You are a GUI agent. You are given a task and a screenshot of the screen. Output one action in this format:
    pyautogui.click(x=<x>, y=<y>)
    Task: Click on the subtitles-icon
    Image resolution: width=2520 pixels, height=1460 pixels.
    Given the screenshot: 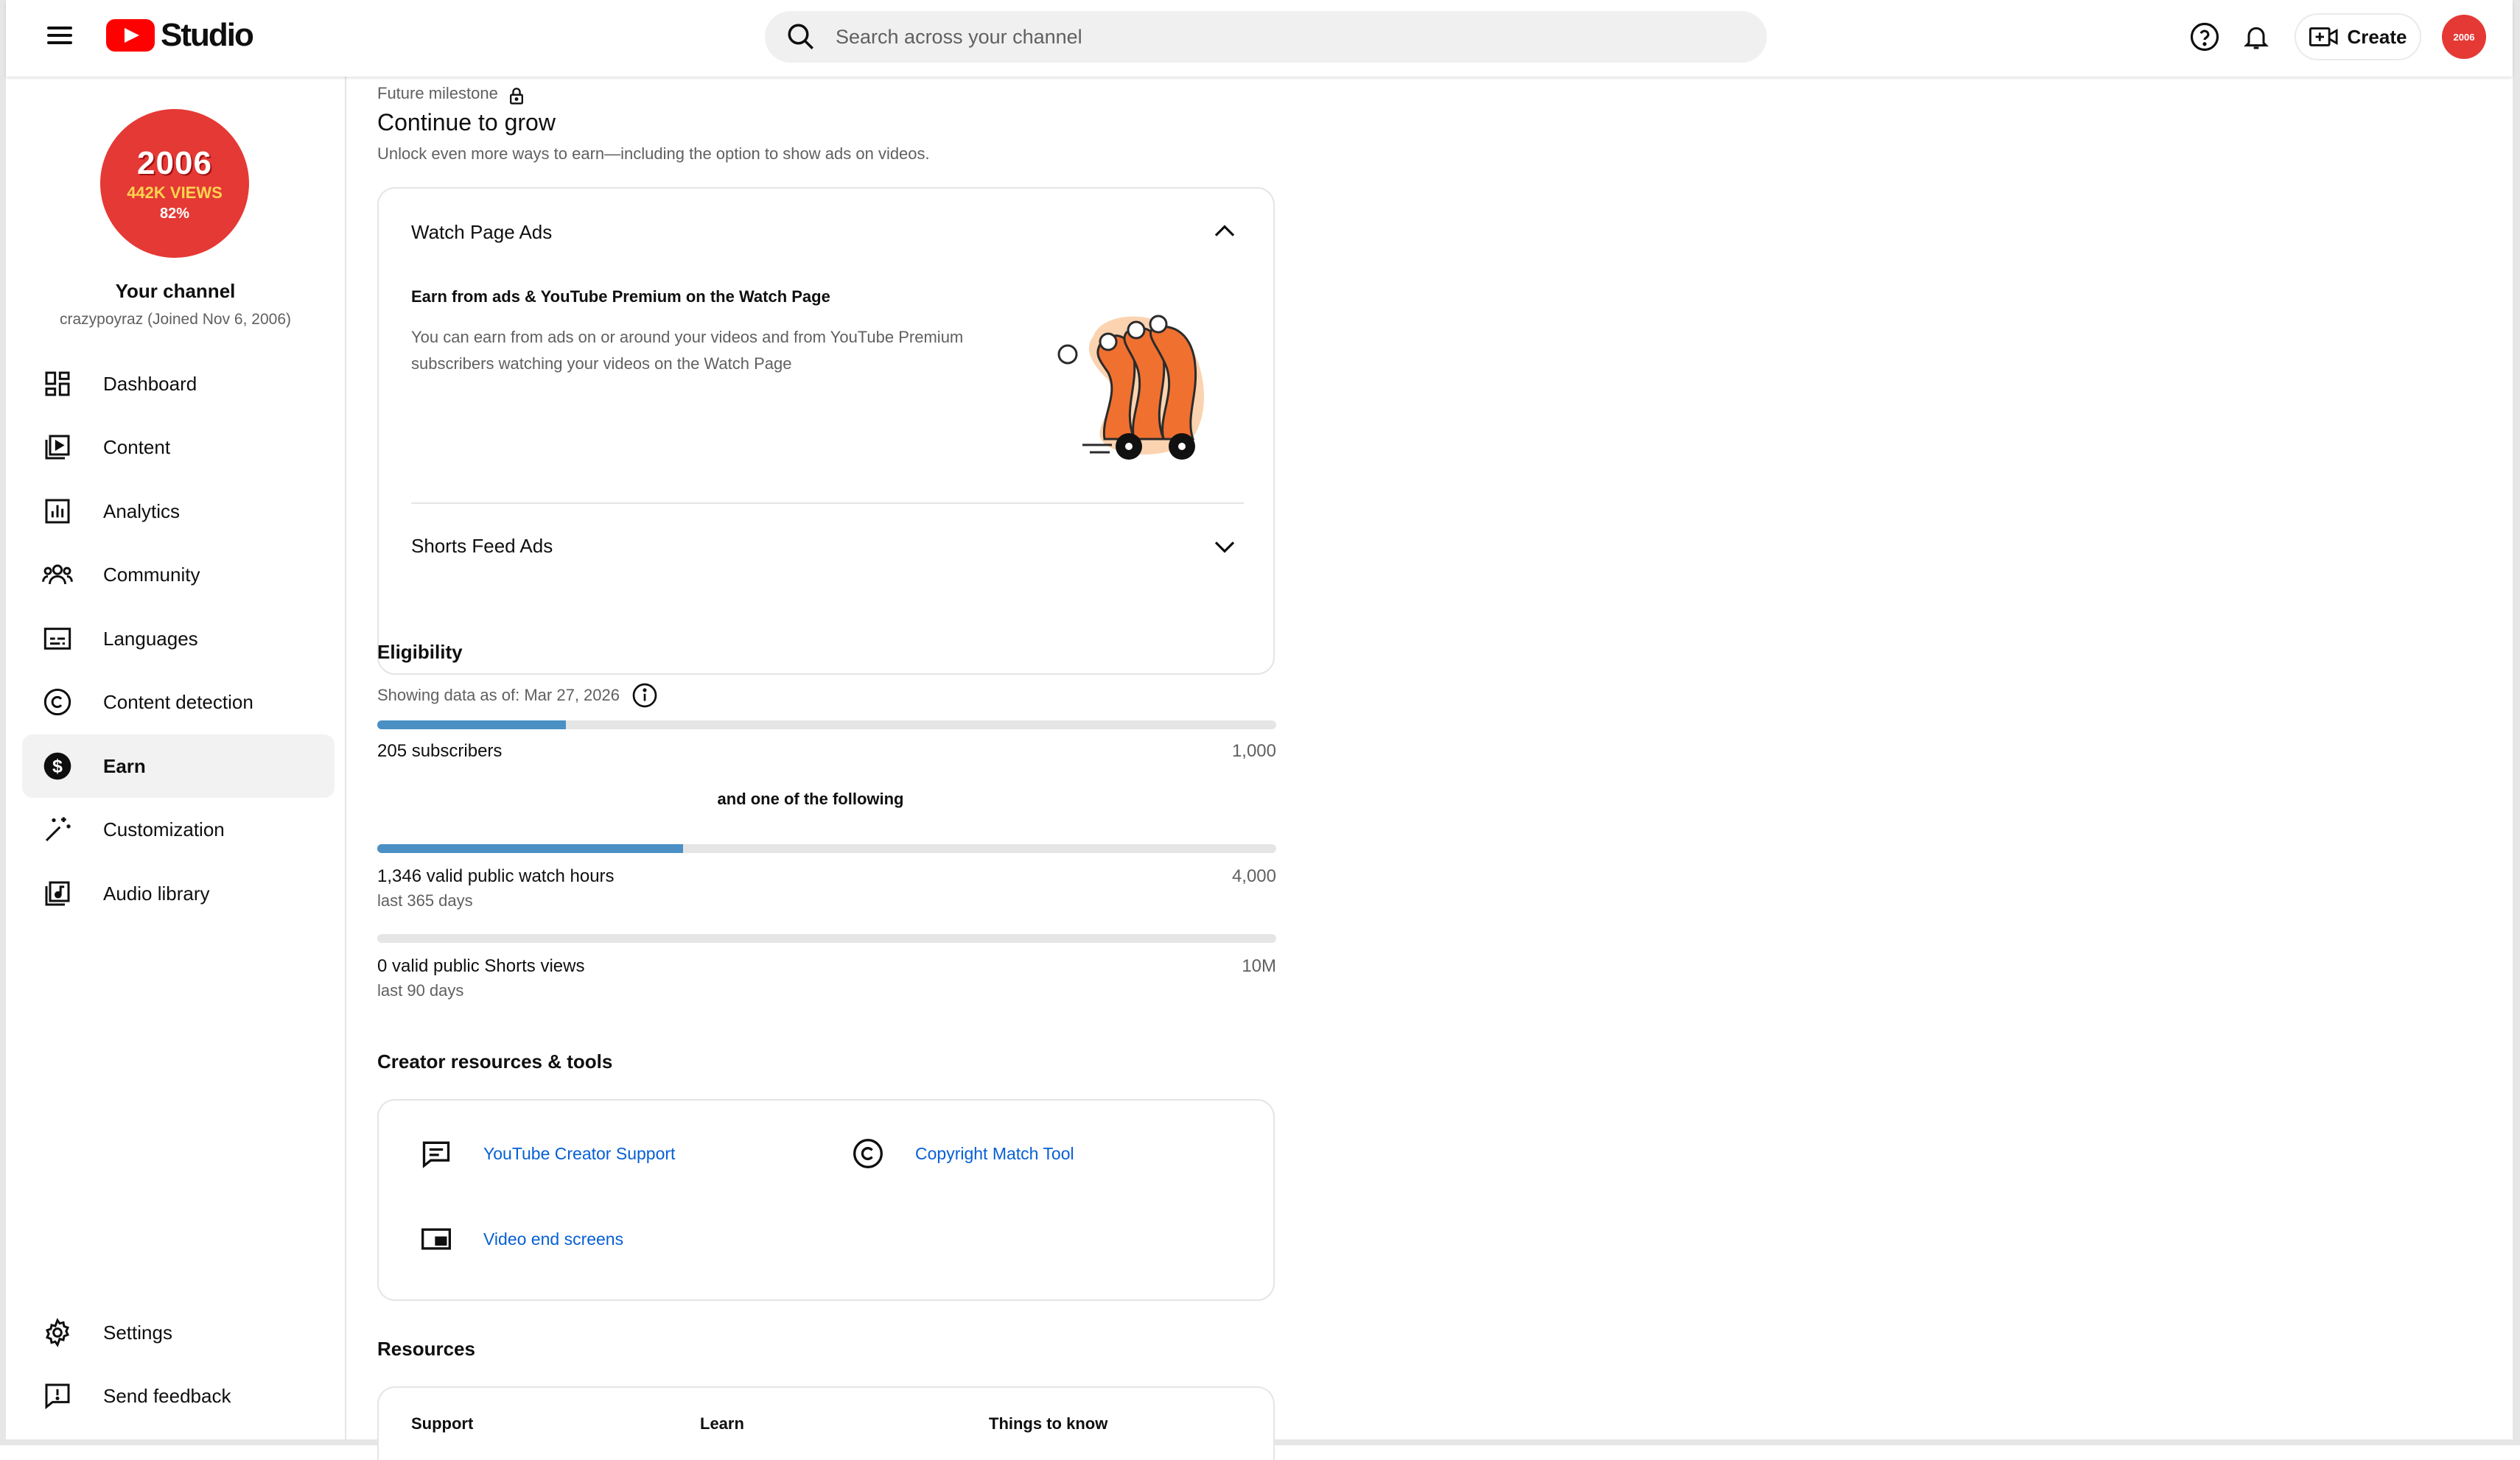 What is the action you would take?
    pyautogui.click(x=57, y=638)
    